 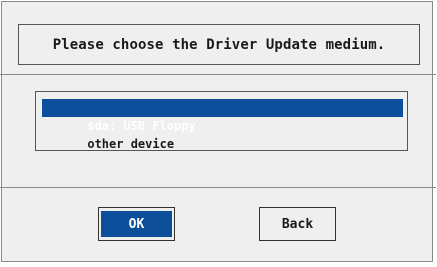 I want to click on prompt-box: Please choose the Driver Update medium., so click(x=219, y=44).